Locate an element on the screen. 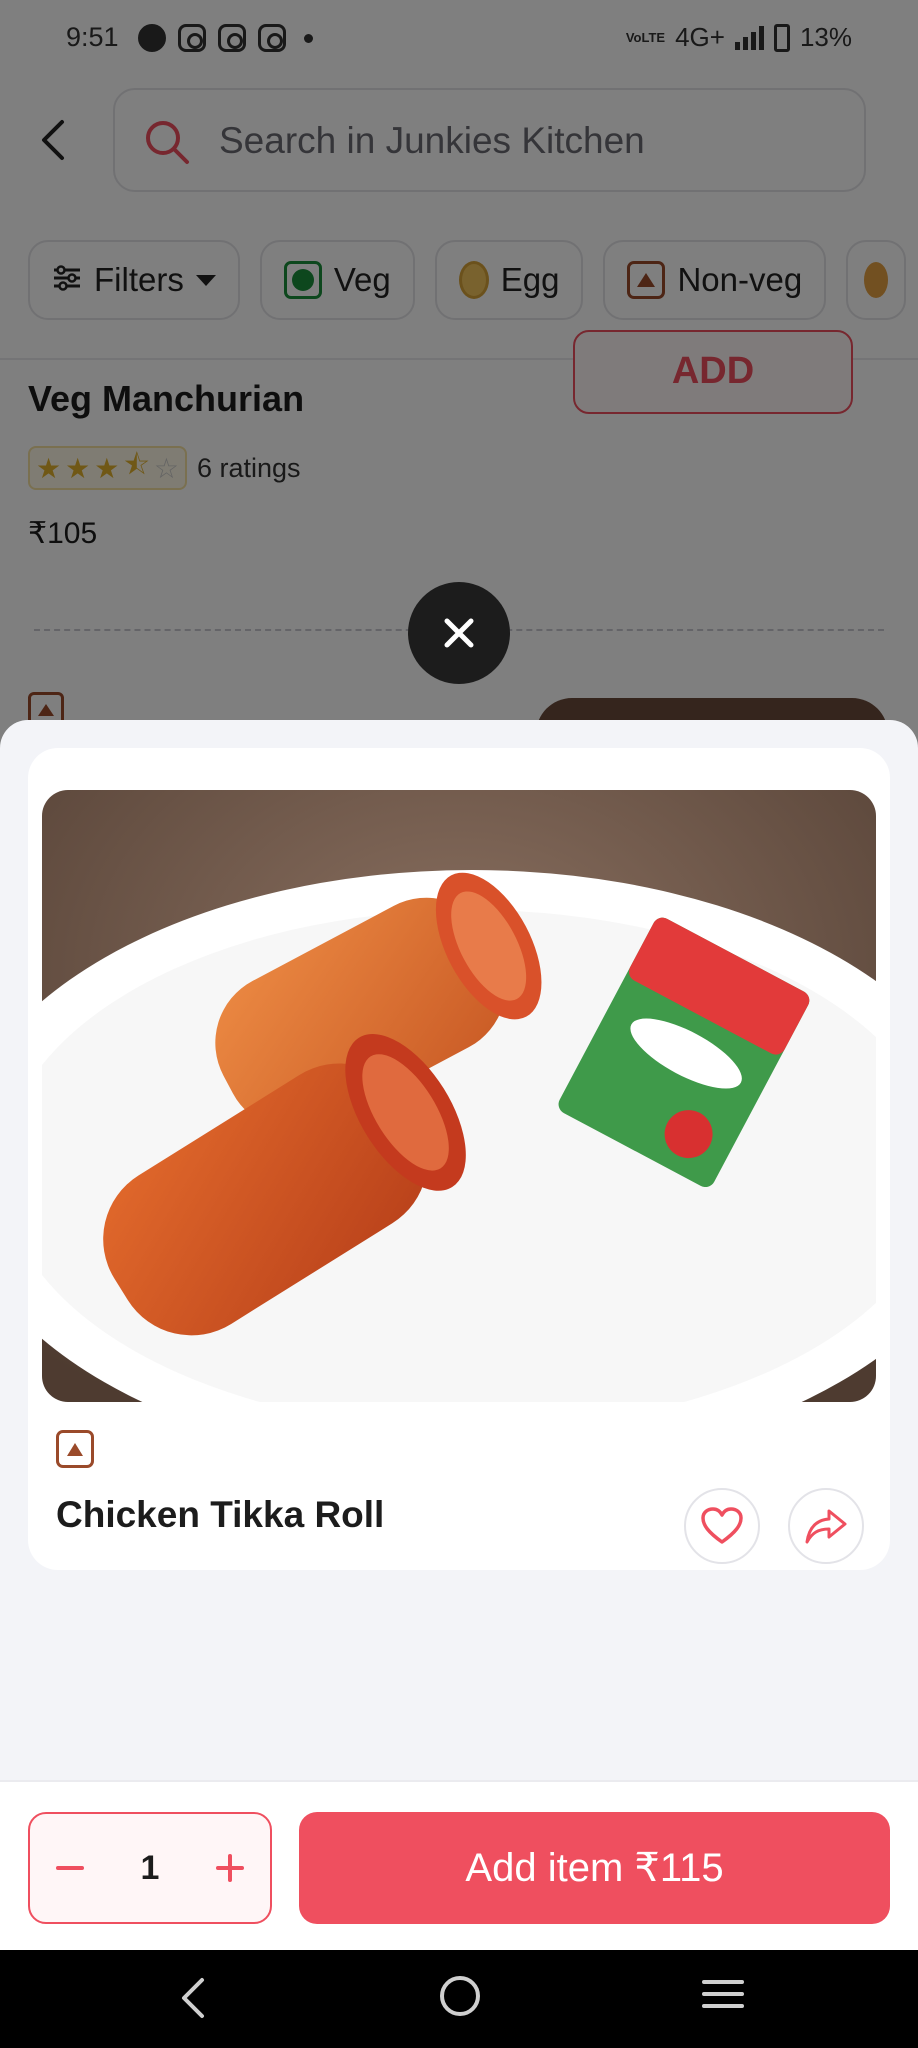 The height and width of the screenshot is (2048, 918). favorite-button is located at coordinates (722, 1526).